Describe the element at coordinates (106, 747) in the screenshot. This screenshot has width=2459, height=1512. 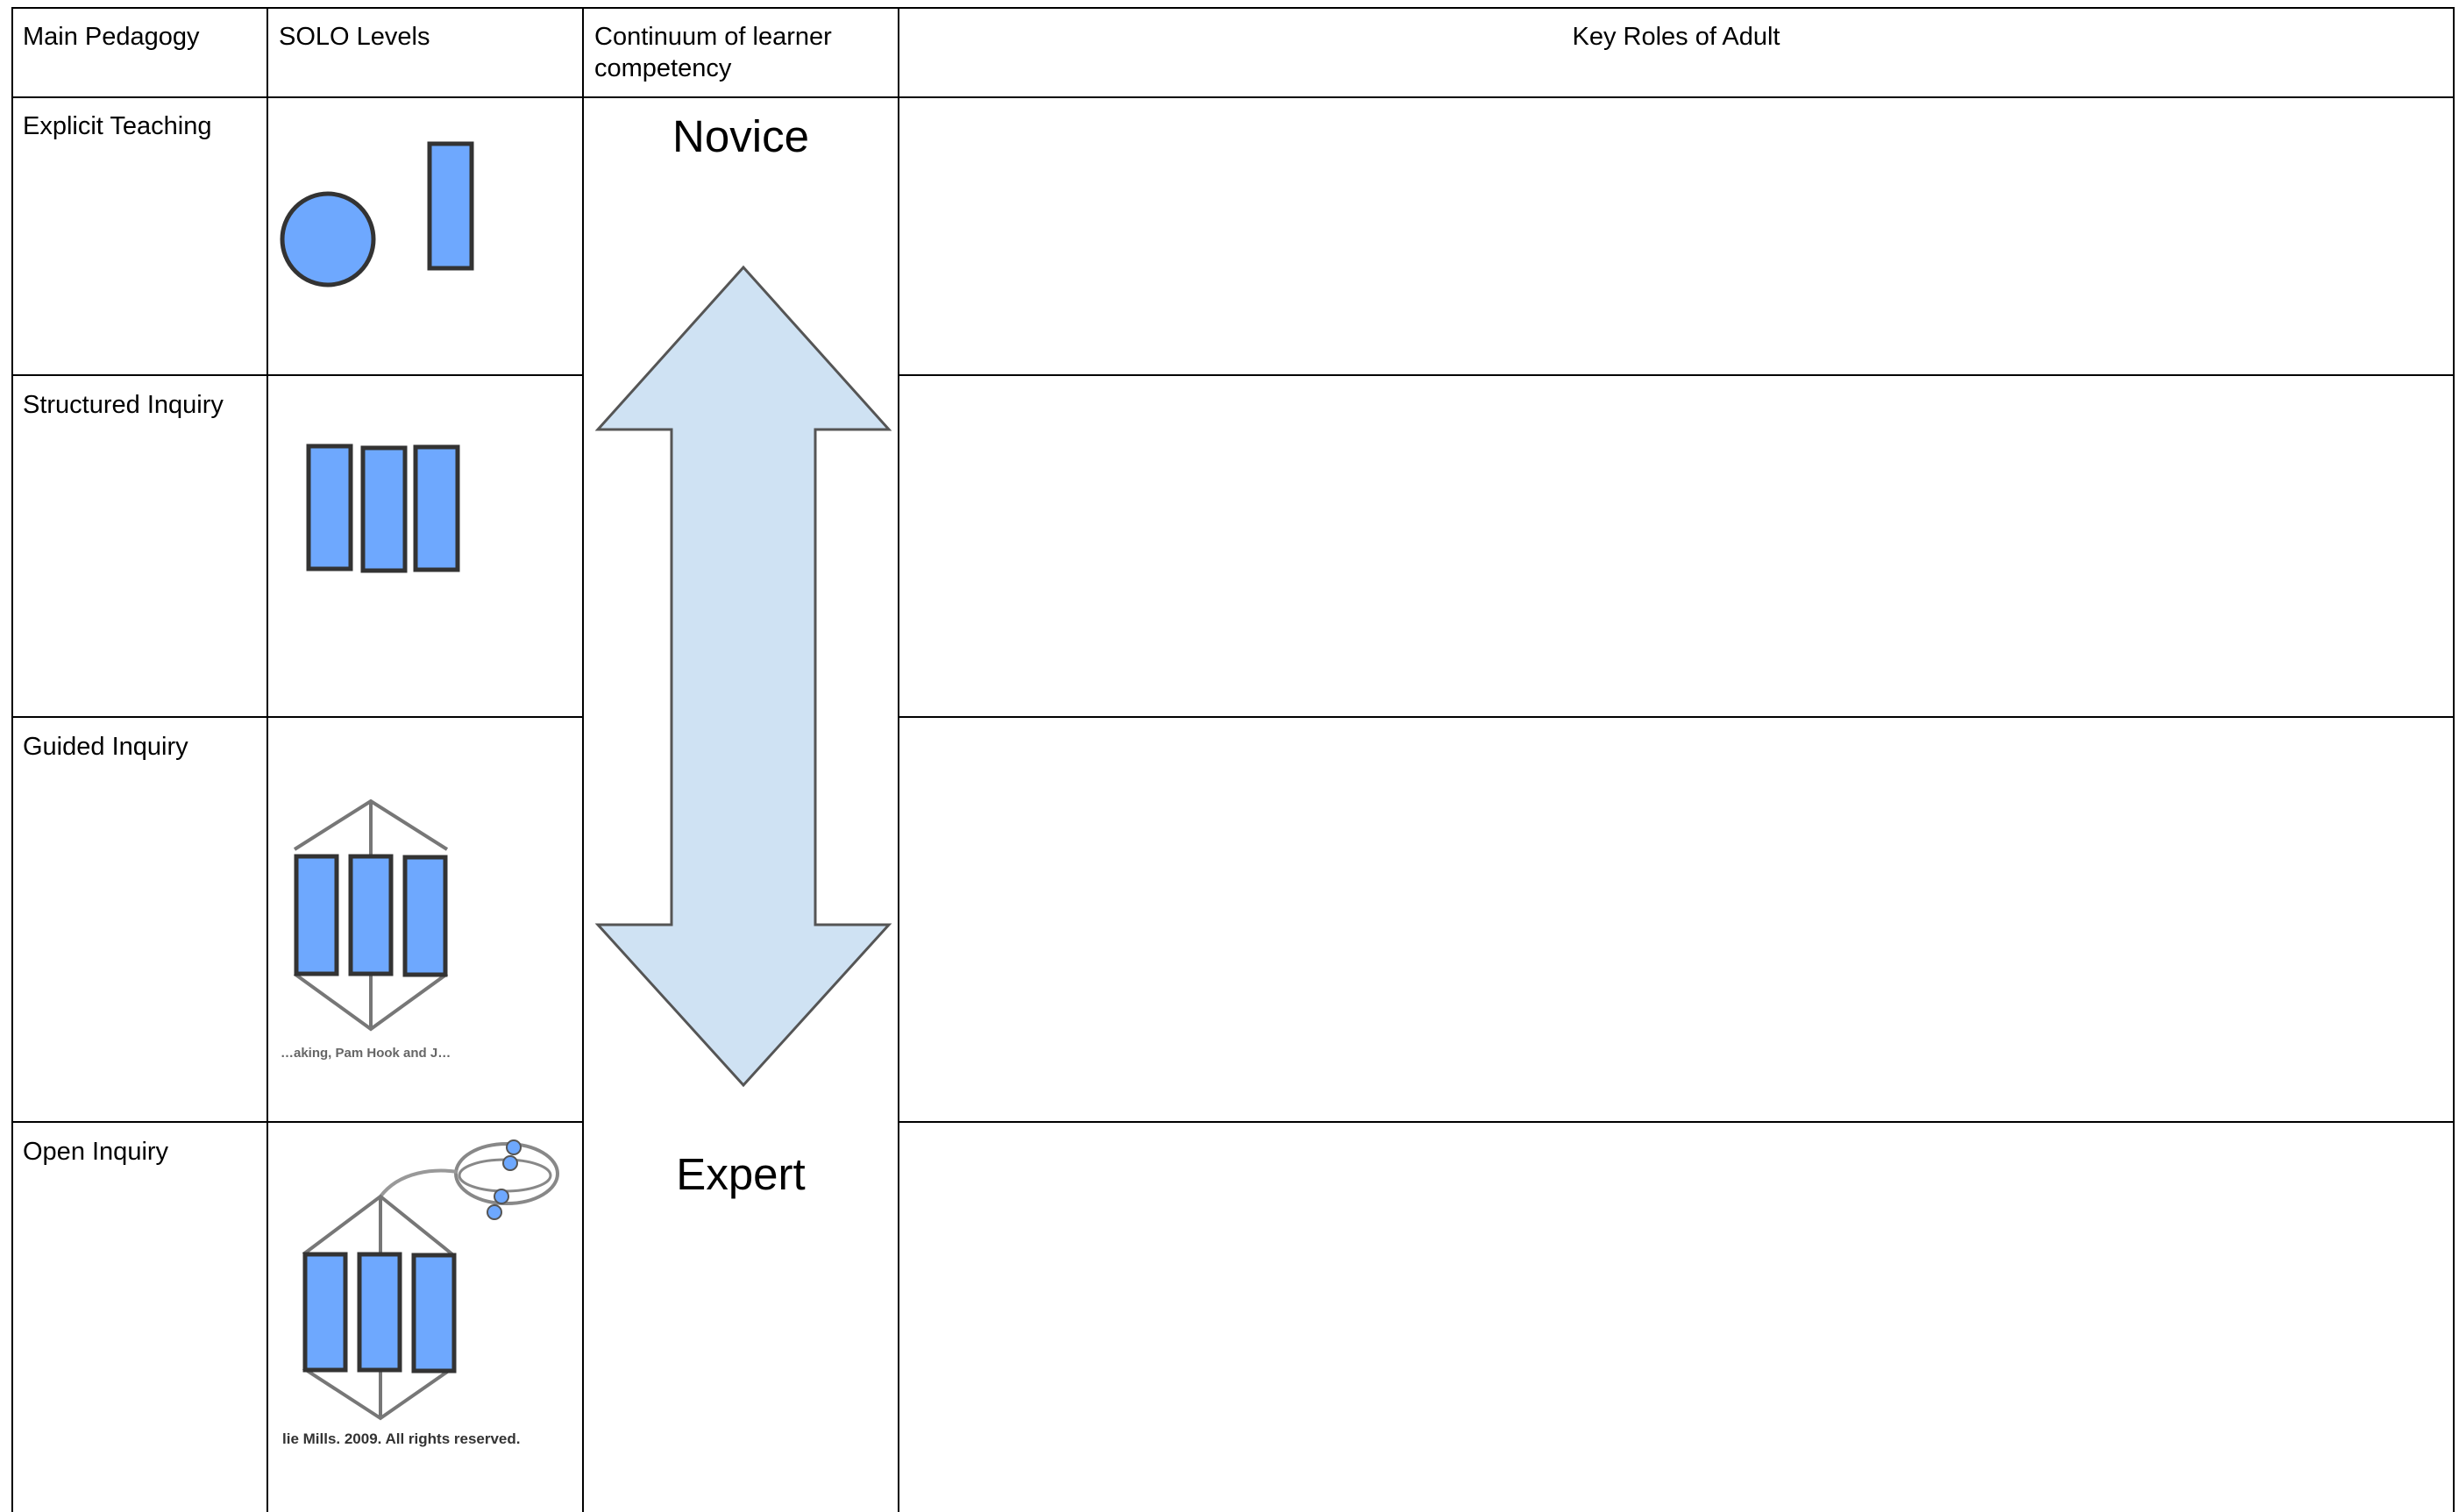
I see `row-guided-inquiry: Guided Inquiry` at that location.